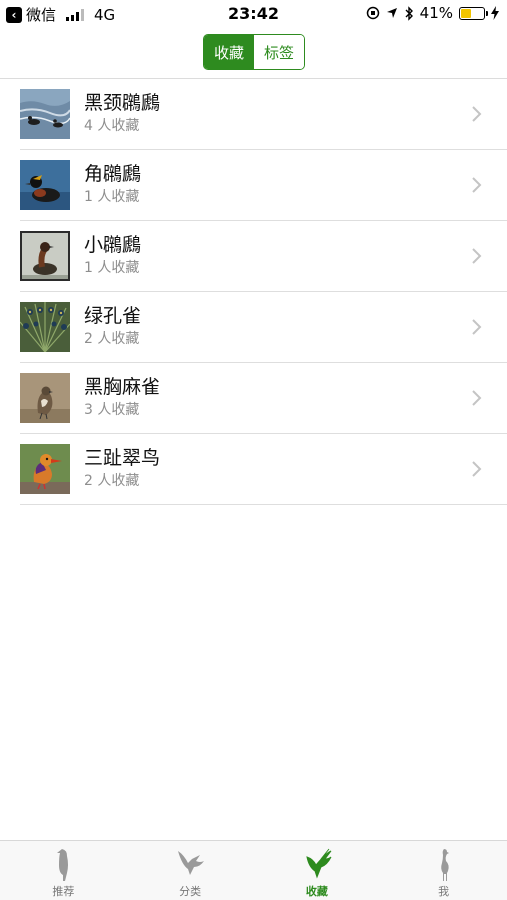 Image resolution: width=507 pixels, height=900 pixels. I want to click on bluetooth-icon, so click(409, 13).